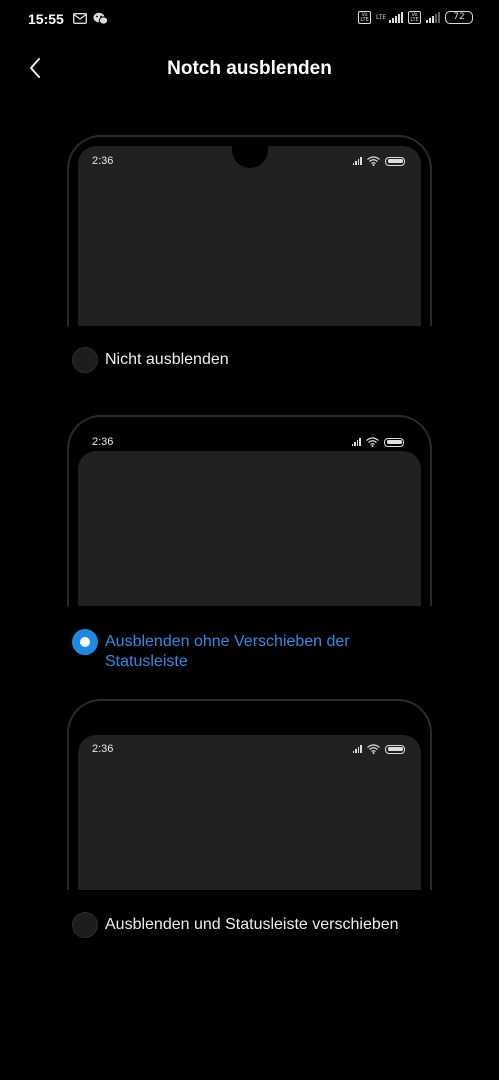 Image resolution: width=499 pixels, height=1080 pixels. I want to click on status-right-icons: Vo LTE LTE Vo LTE 72, so click(415, 17).